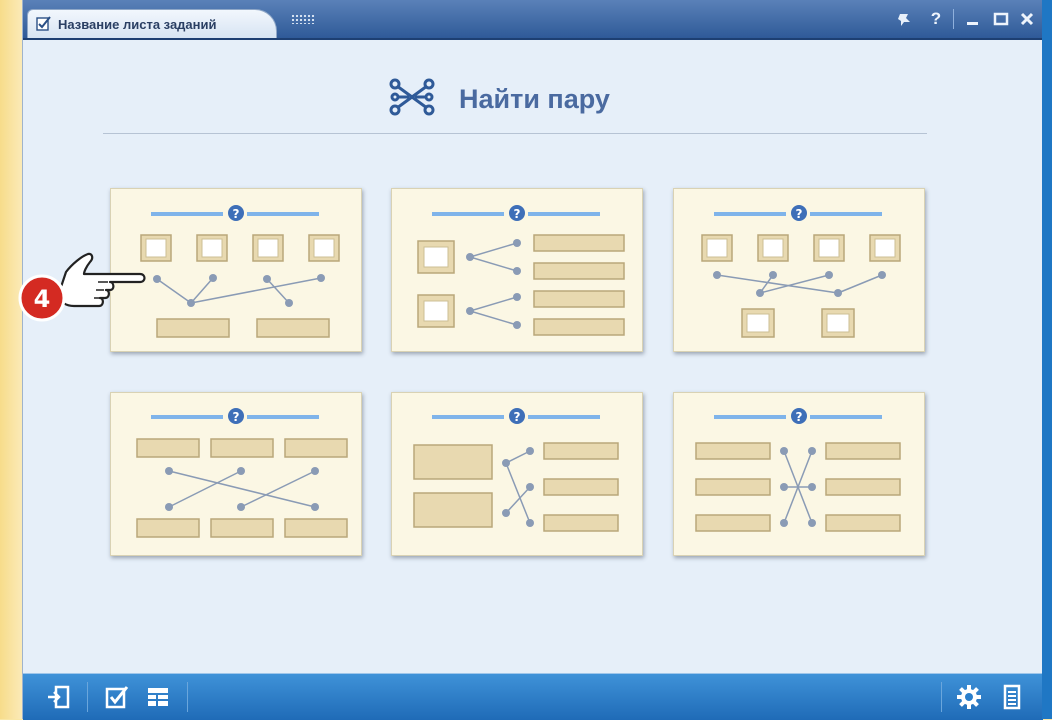 This screenshot has height=720, width=1052. Describe the element at coordinates (533, 20) in the screenshot. I see `title-bar: Название листа заданий ?` at that location.